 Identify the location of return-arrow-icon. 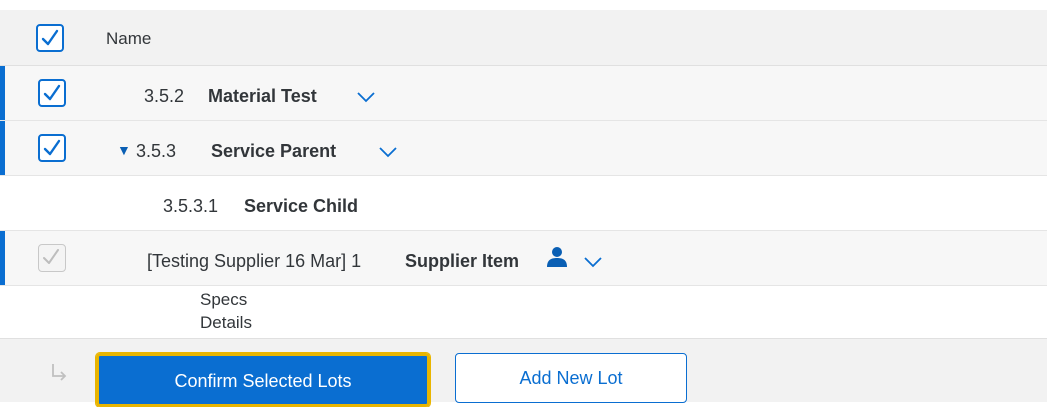
(59, 372).